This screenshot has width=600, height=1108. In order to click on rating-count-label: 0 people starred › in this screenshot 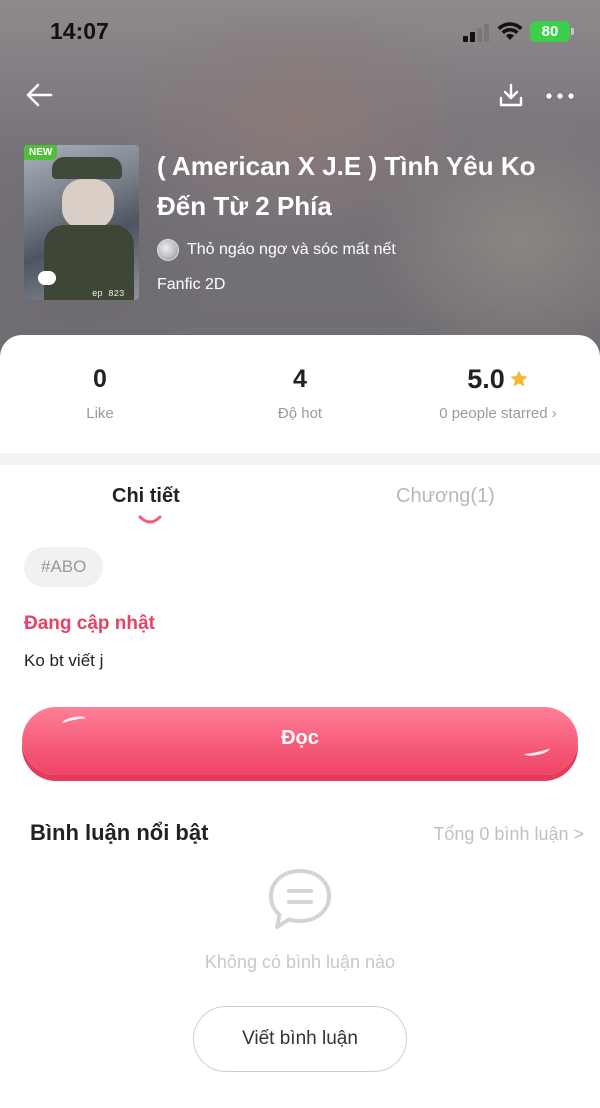, I will do `click(498, 413)`.